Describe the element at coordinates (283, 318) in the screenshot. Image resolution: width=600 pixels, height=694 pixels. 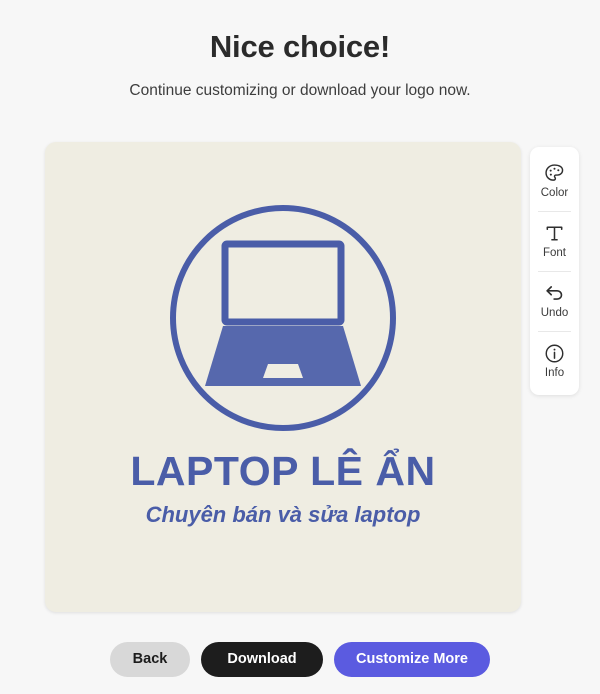
I see `laptop-in-circle-icon` at that location.